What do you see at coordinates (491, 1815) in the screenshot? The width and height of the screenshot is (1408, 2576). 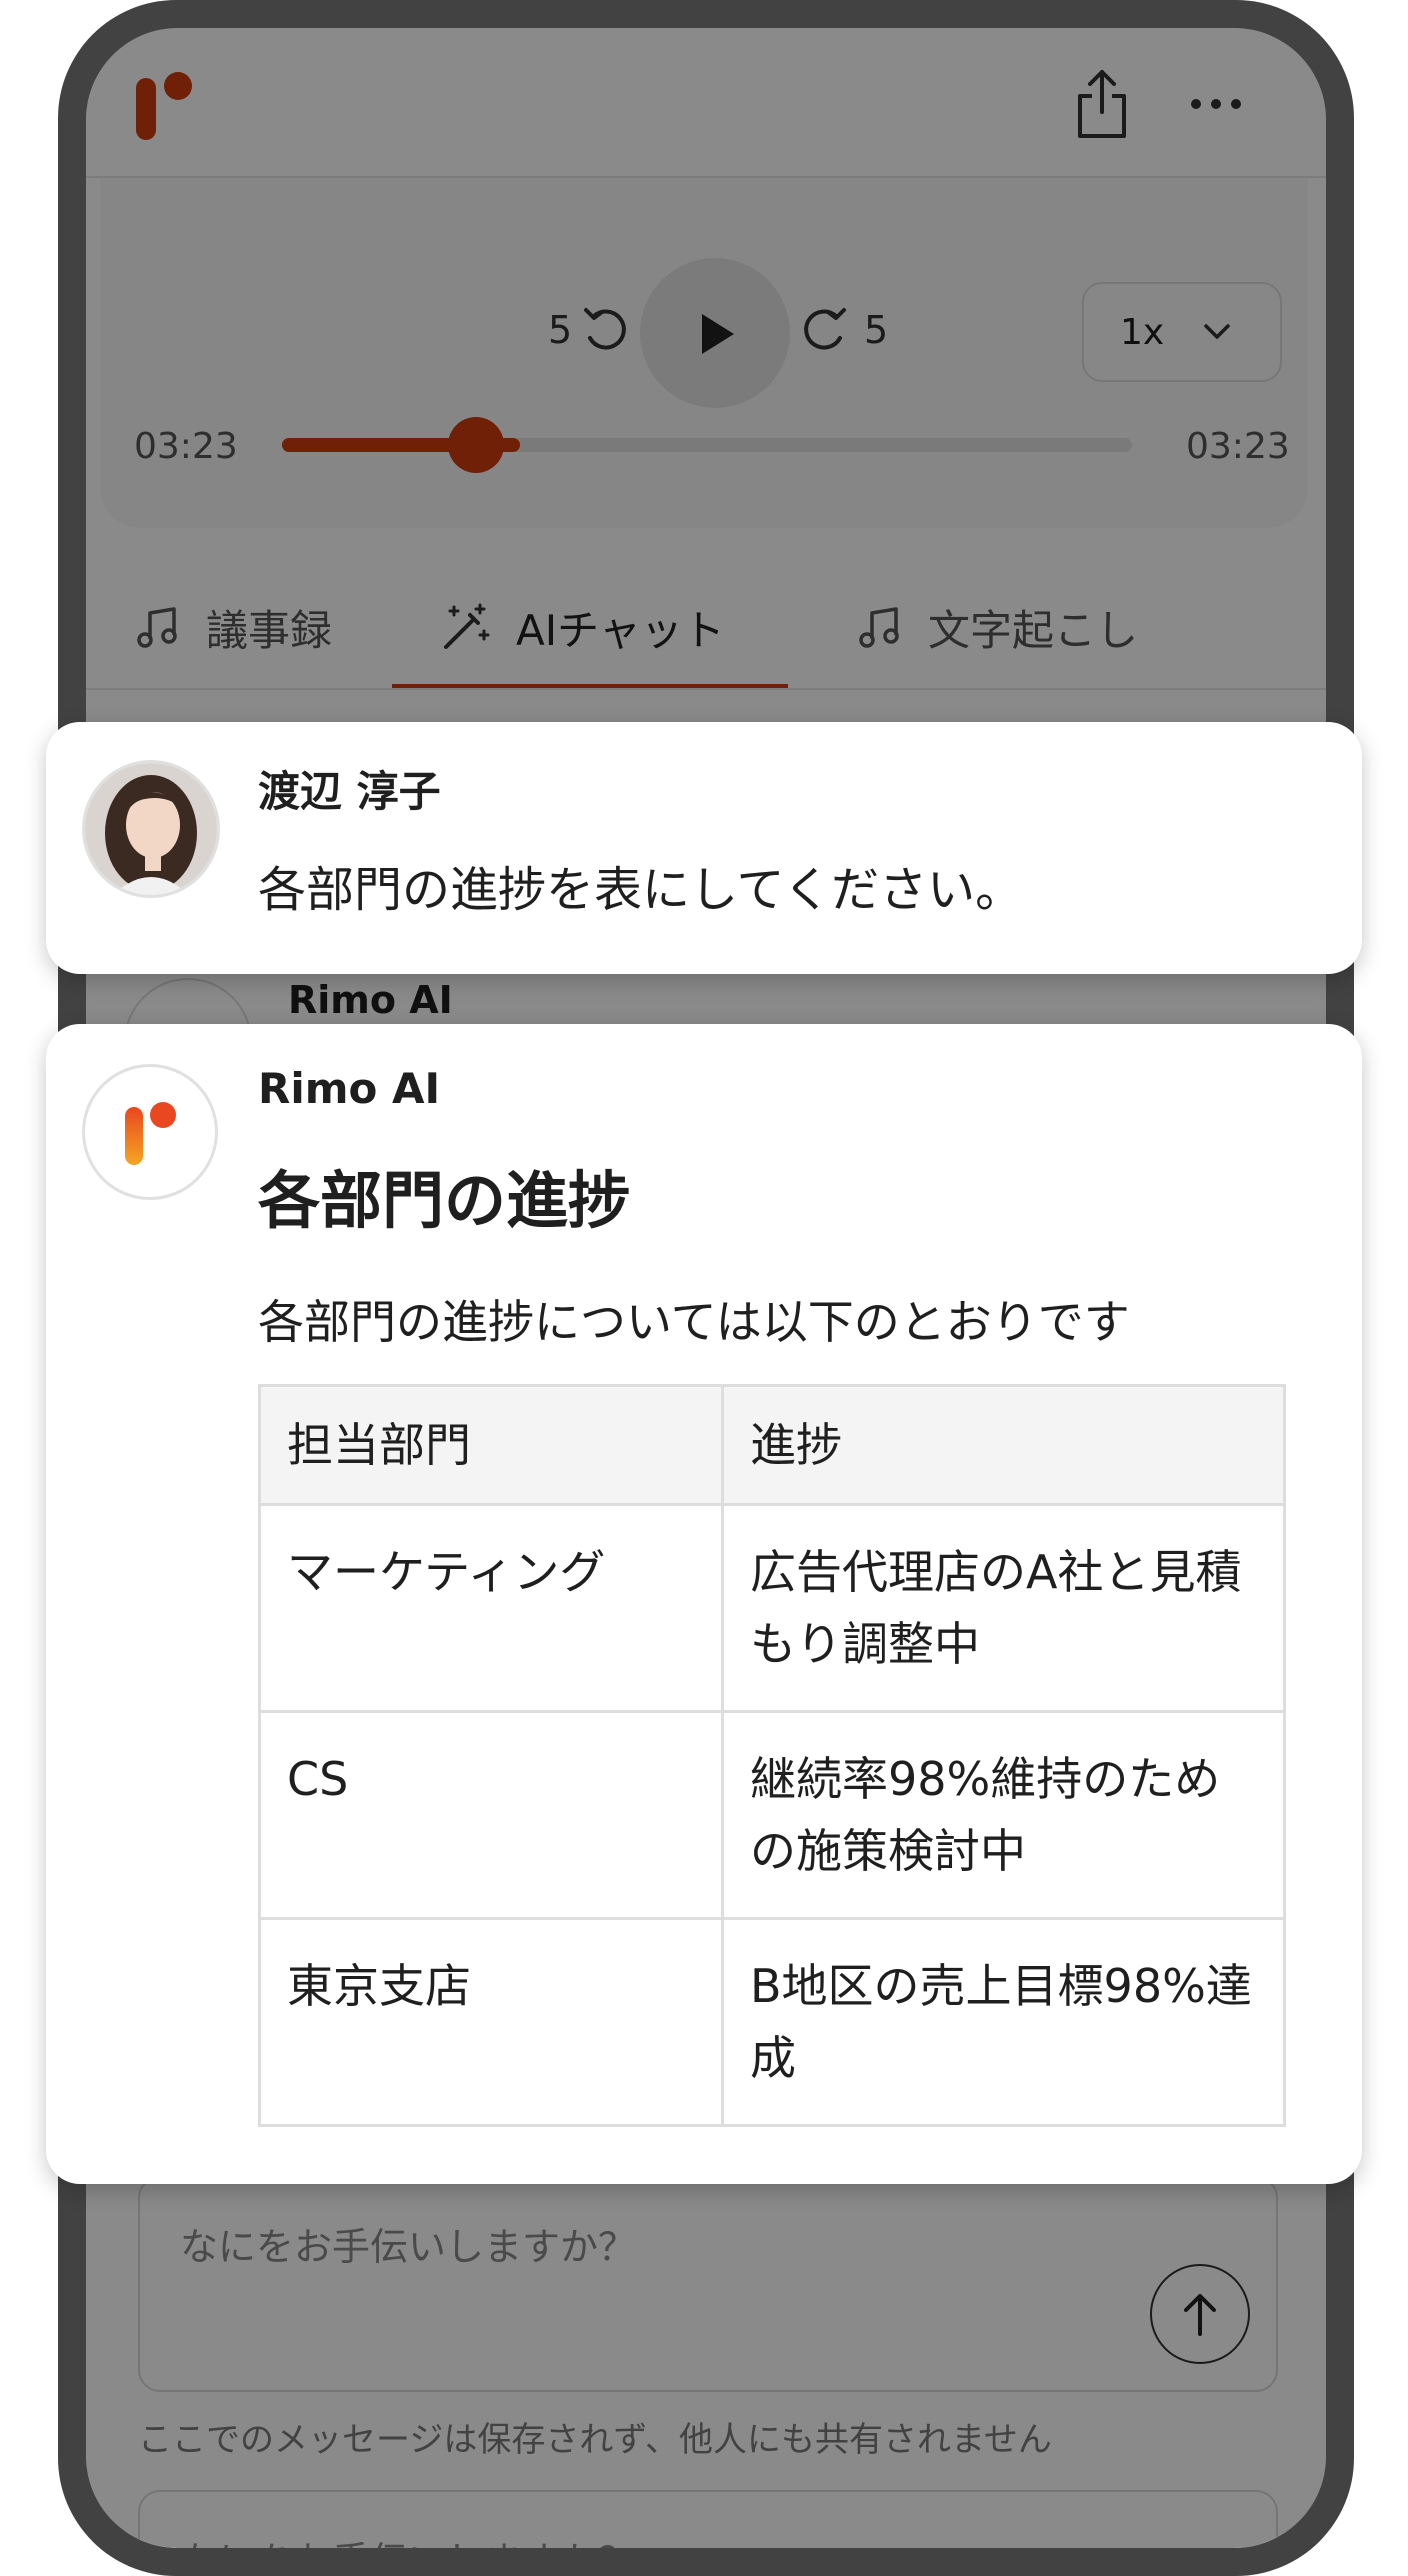 I see `table-cell: CS` at bounding box center [491, 1815].